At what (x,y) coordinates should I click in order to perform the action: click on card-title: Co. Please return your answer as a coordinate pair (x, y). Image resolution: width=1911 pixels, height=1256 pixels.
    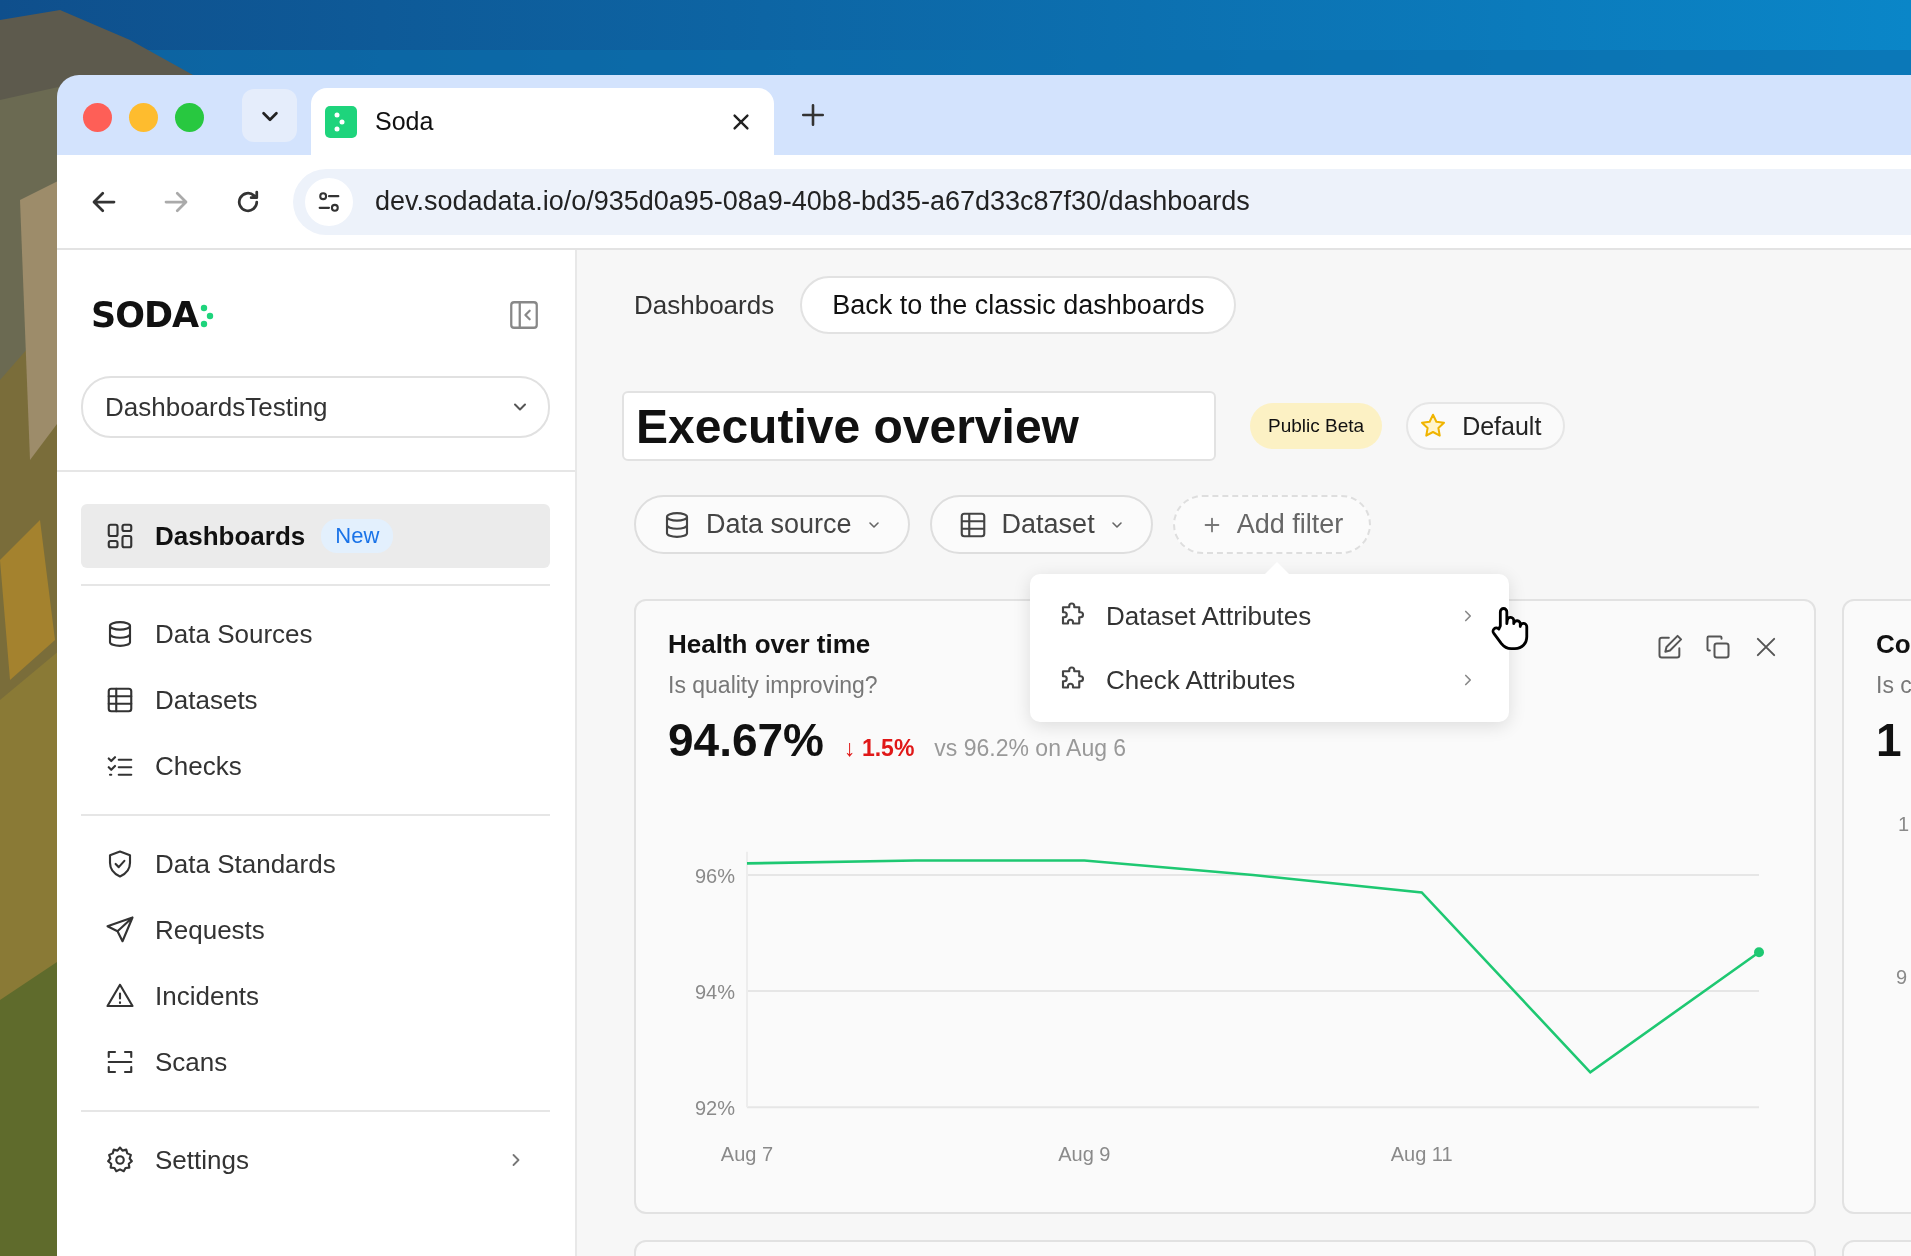
    Looking at the image, I should click on (1893, 644).